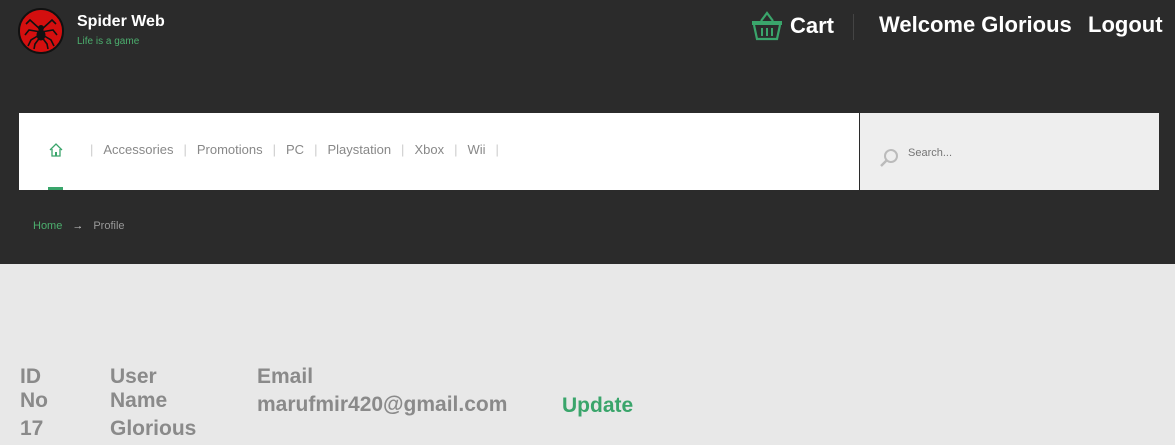 The height and width of the screenshot is (445, 1175). Describe the element at coordinates (230, 149) in the screenshot. I see `nav-item-promotions: Promotions` at that location.